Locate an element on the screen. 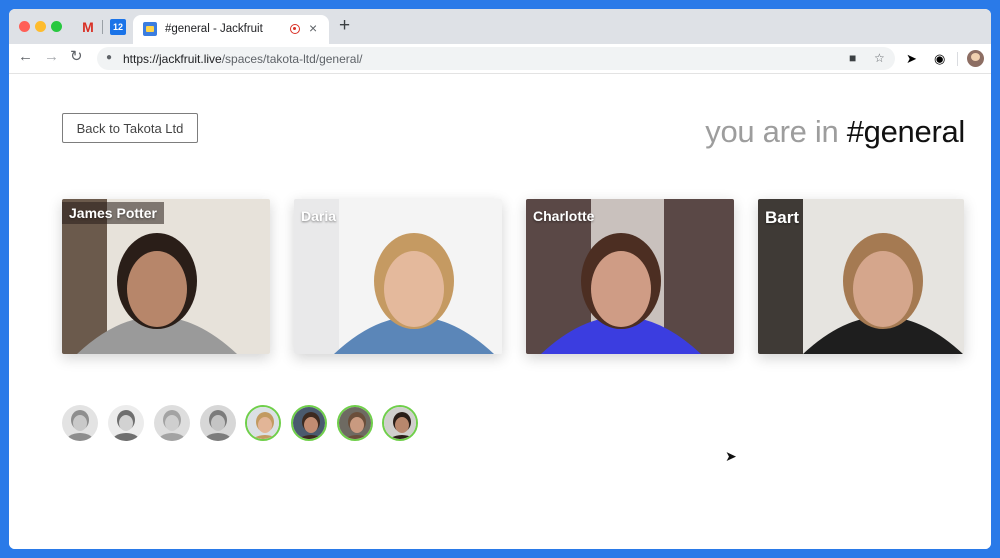 Image resolution: width=1000 pixels, height=558 pixels. video-tile: James Potter is located at coordinates (166, 276).